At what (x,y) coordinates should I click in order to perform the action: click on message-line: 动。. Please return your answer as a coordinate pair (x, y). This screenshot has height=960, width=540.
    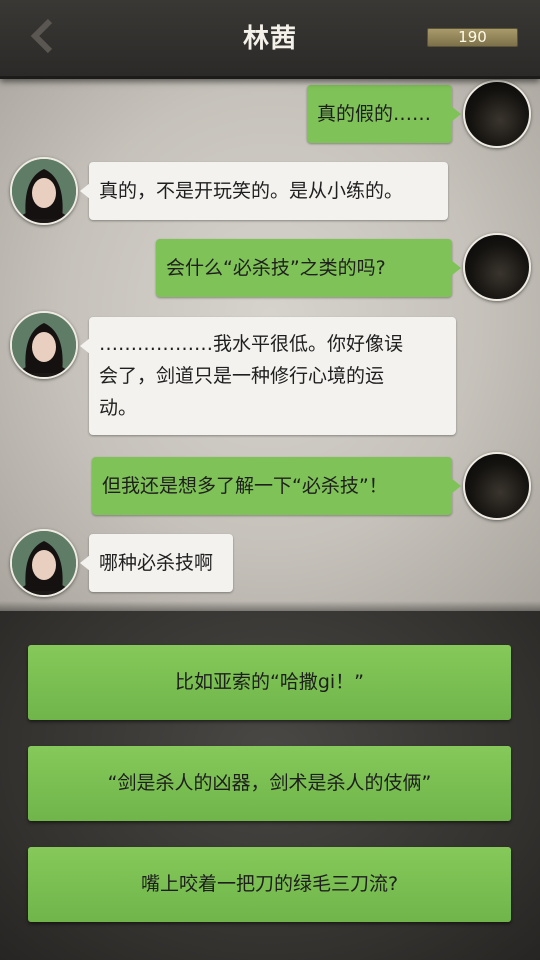
    Looking at the image, I should click on (118, 408).